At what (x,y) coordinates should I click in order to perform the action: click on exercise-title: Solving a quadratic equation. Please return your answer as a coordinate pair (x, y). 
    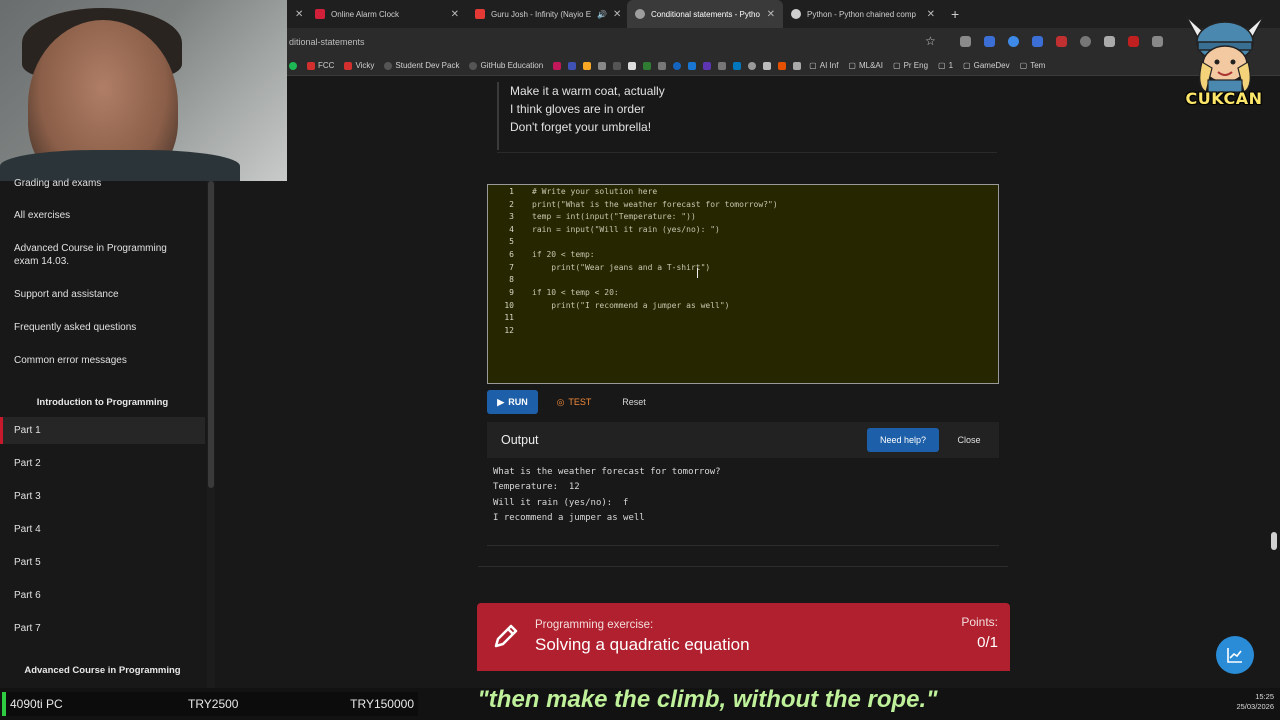
    Looking at the image, I should click on (642, 644).